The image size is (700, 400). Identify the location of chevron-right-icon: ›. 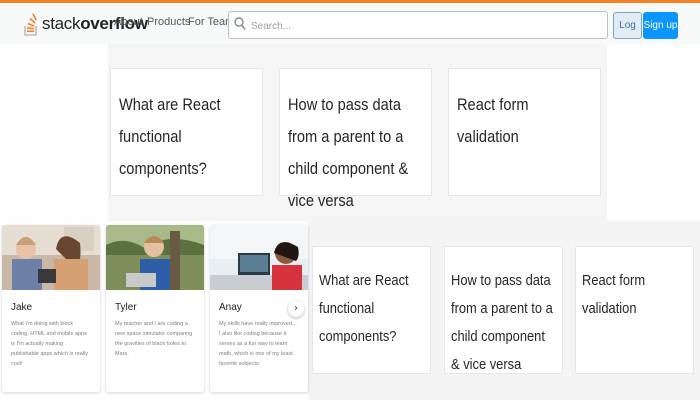
(296, 309).